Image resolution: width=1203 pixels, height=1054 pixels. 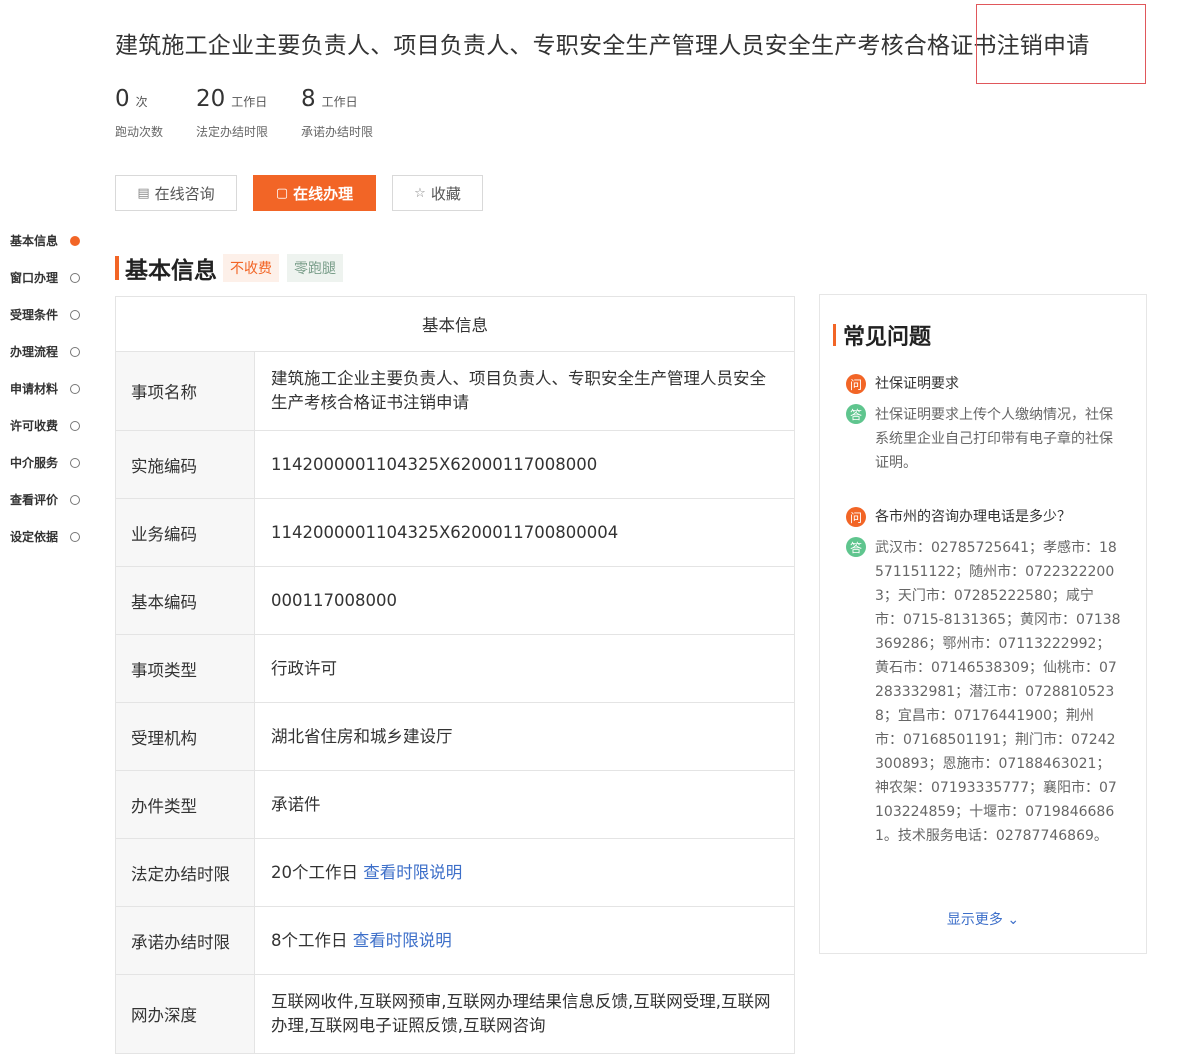 What do you see at coordinates (973, 517) in the screenshot?
I see `faq-question: 各市州的咨询办理电话是多少？` at bounding box center [973, 517].